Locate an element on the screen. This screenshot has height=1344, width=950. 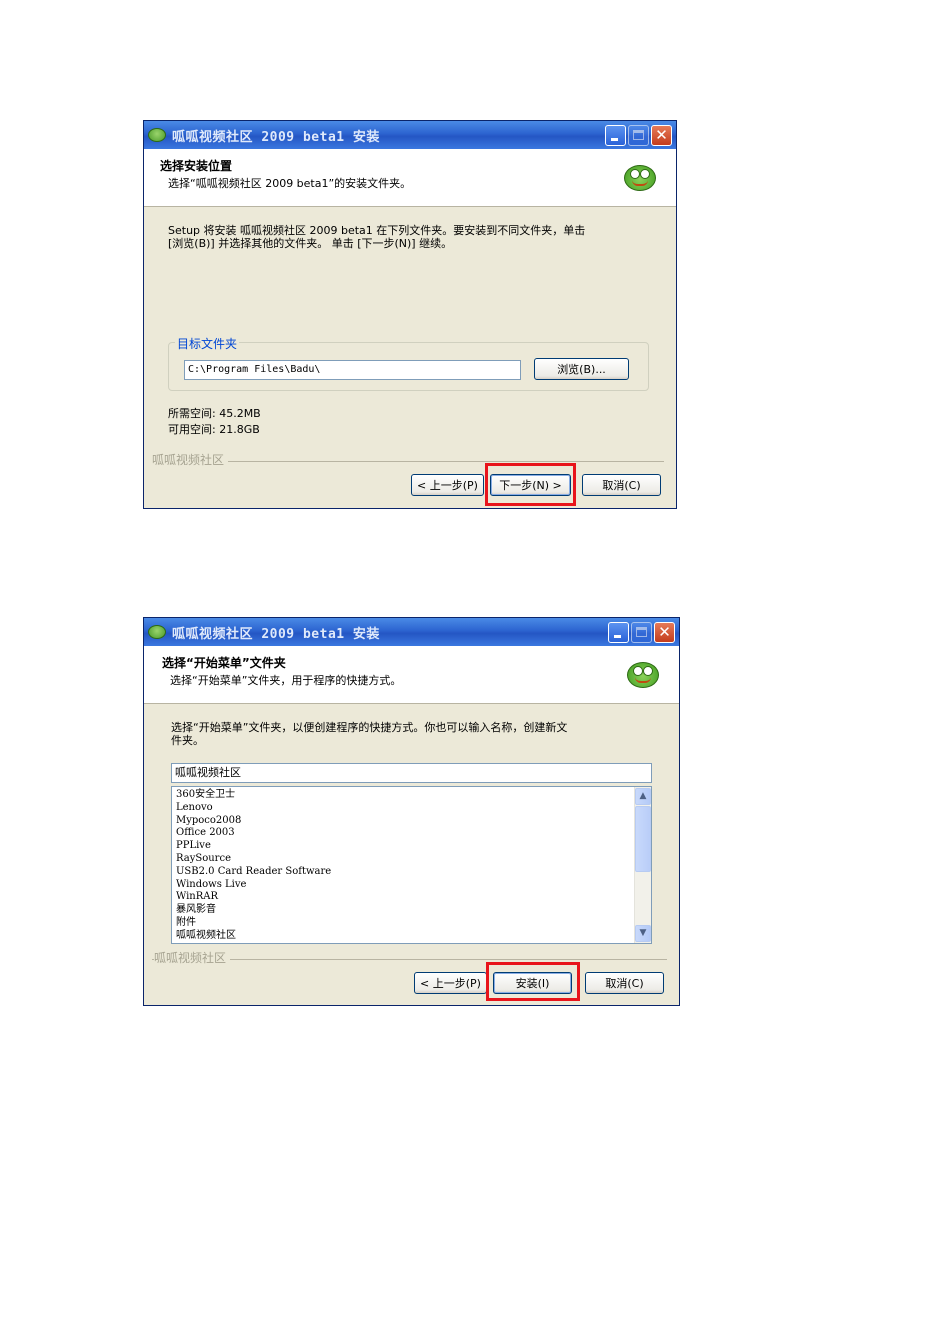
space-available: 可用空间: 21.8GB is located at coordinates (214, 429).